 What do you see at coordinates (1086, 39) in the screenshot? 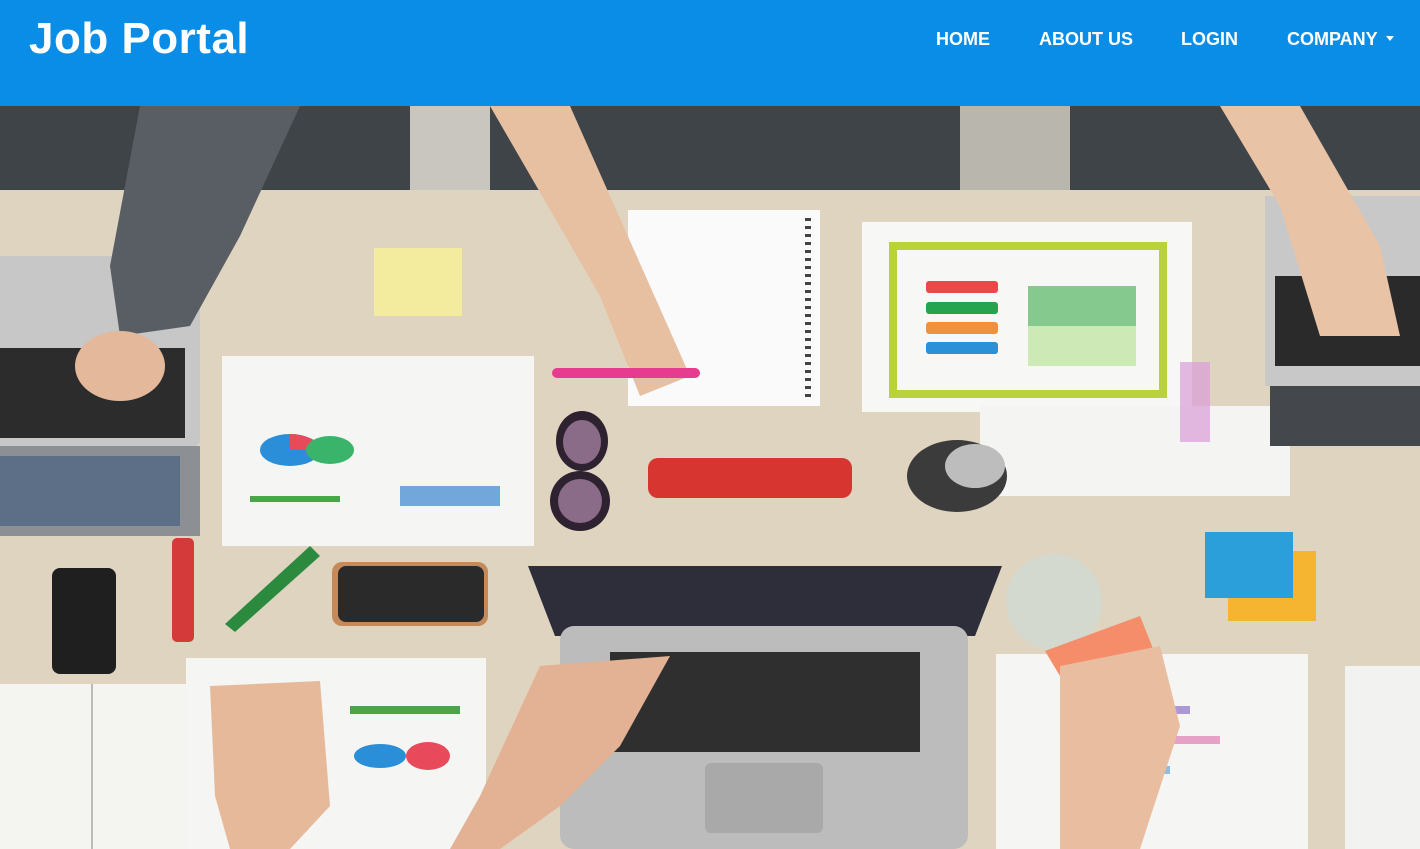
I see `nav-about-link: ABOUT US` at bounding box center [1086, 39].